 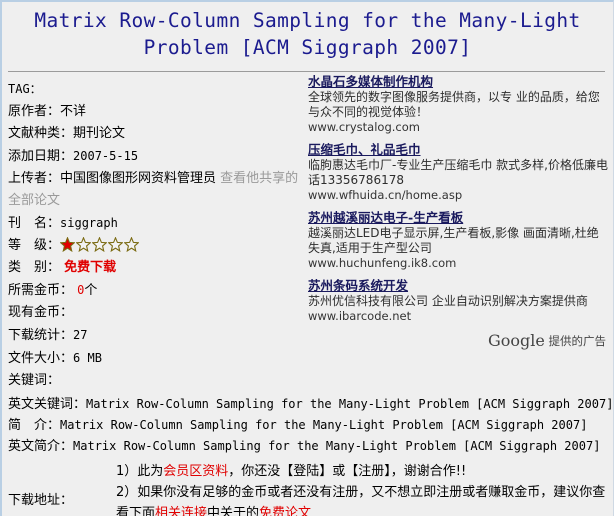 What do you see at coordinates (91, 290) in the screenshot?
I see `coins-needed-unit: 个` at bounding box center [91, 290].